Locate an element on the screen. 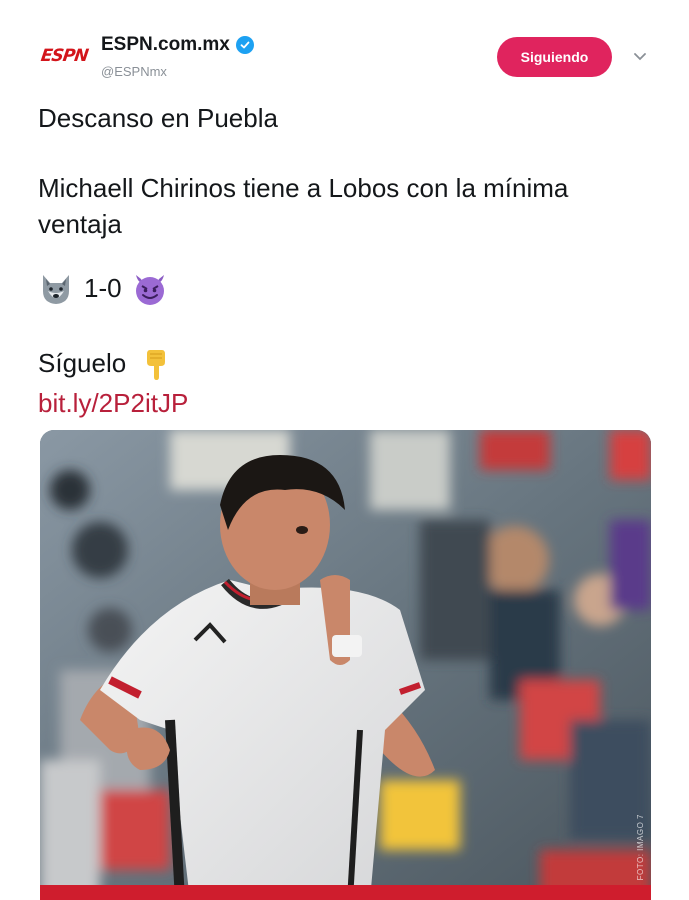 This screenshot has width=689, height=900. tweet-line-3: ventaja is located at coordinates (80, 224).